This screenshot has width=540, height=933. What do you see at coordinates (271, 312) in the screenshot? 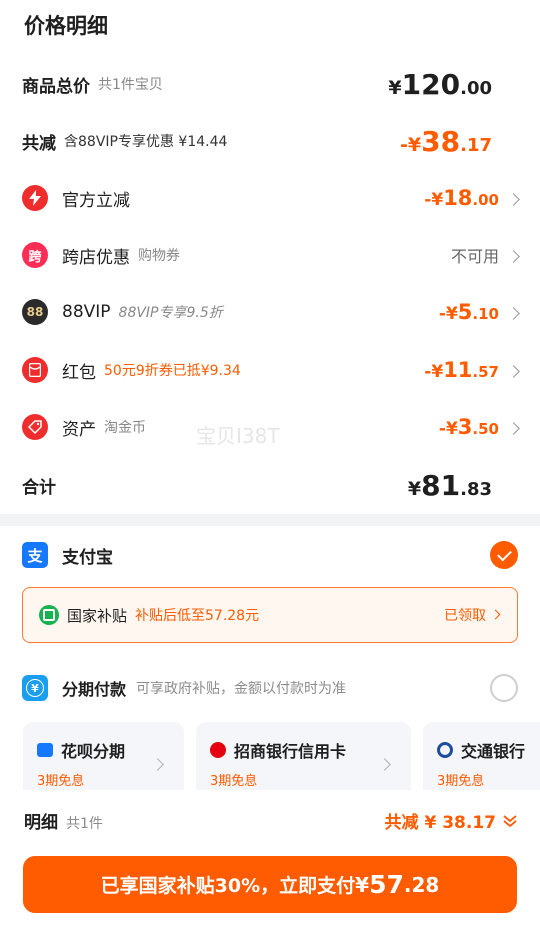
I see `discount-row-88vip: 88 88VIP 88VIP专享9.5折 -¥ 5.10` at bounding box center [271, 312].